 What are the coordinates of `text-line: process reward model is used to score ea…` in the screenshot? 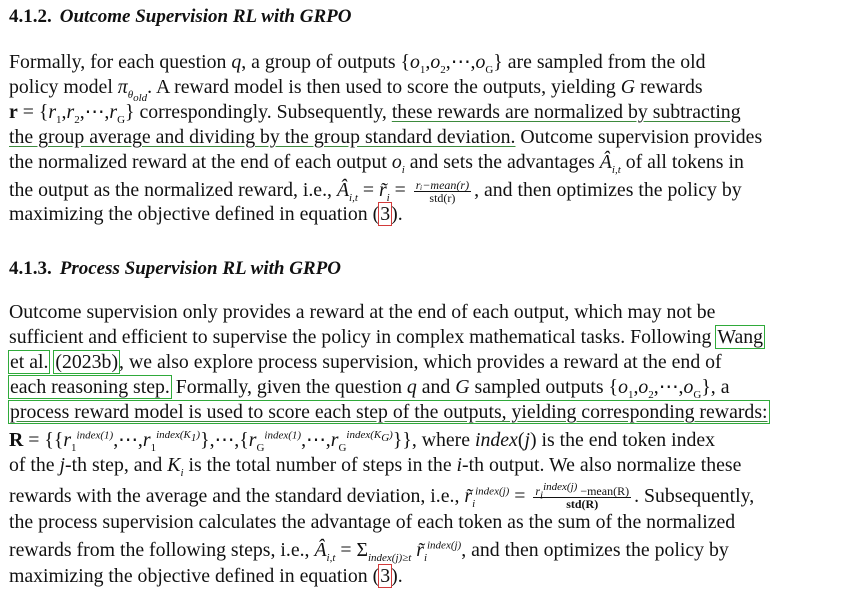 It's located at (389, 412).